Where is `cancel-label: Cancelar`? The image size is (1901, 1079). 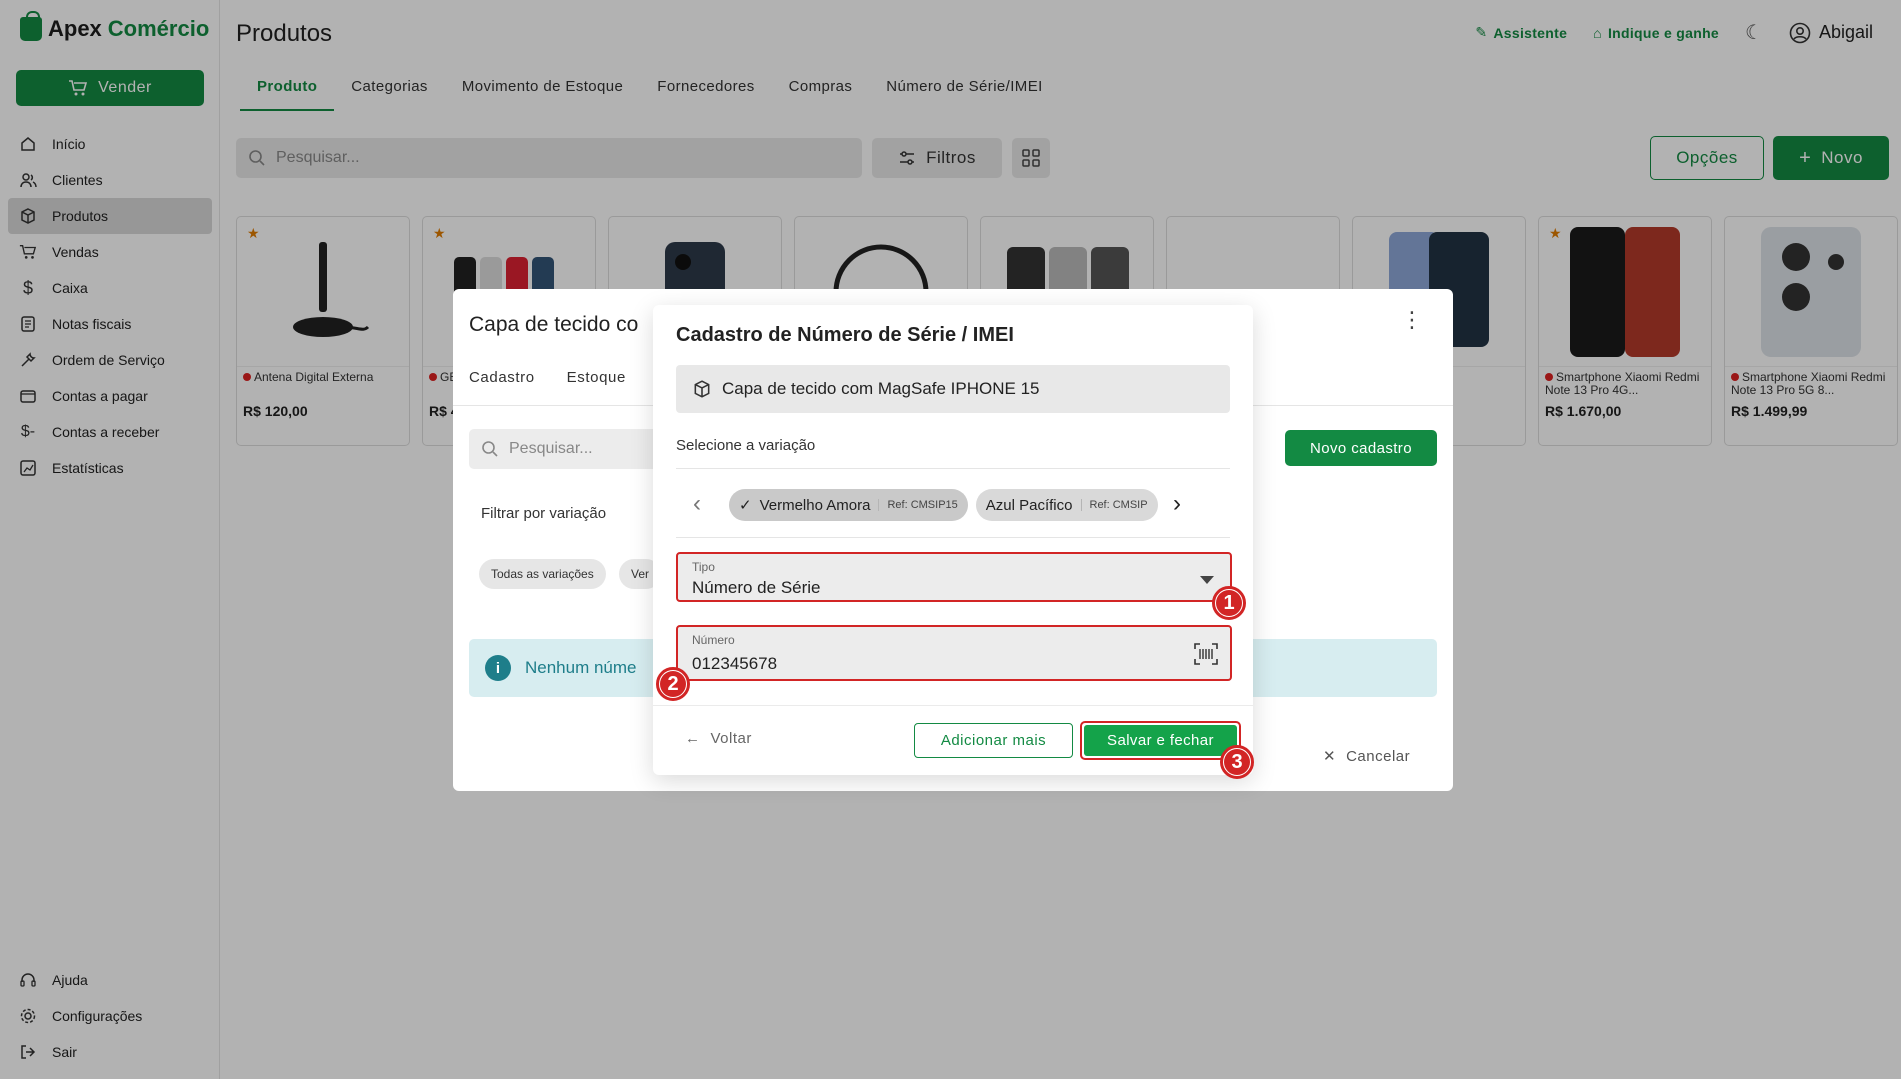
cancel-label: Cancelar is located at coordinates (1378, 756).